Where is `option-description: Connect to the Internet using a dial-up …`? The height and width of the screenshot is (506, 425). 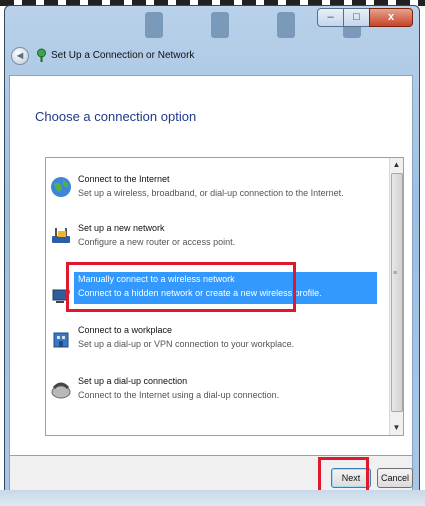
option-description: Connect to the Internet using a dial-up … is located at coordinates (179, 395).